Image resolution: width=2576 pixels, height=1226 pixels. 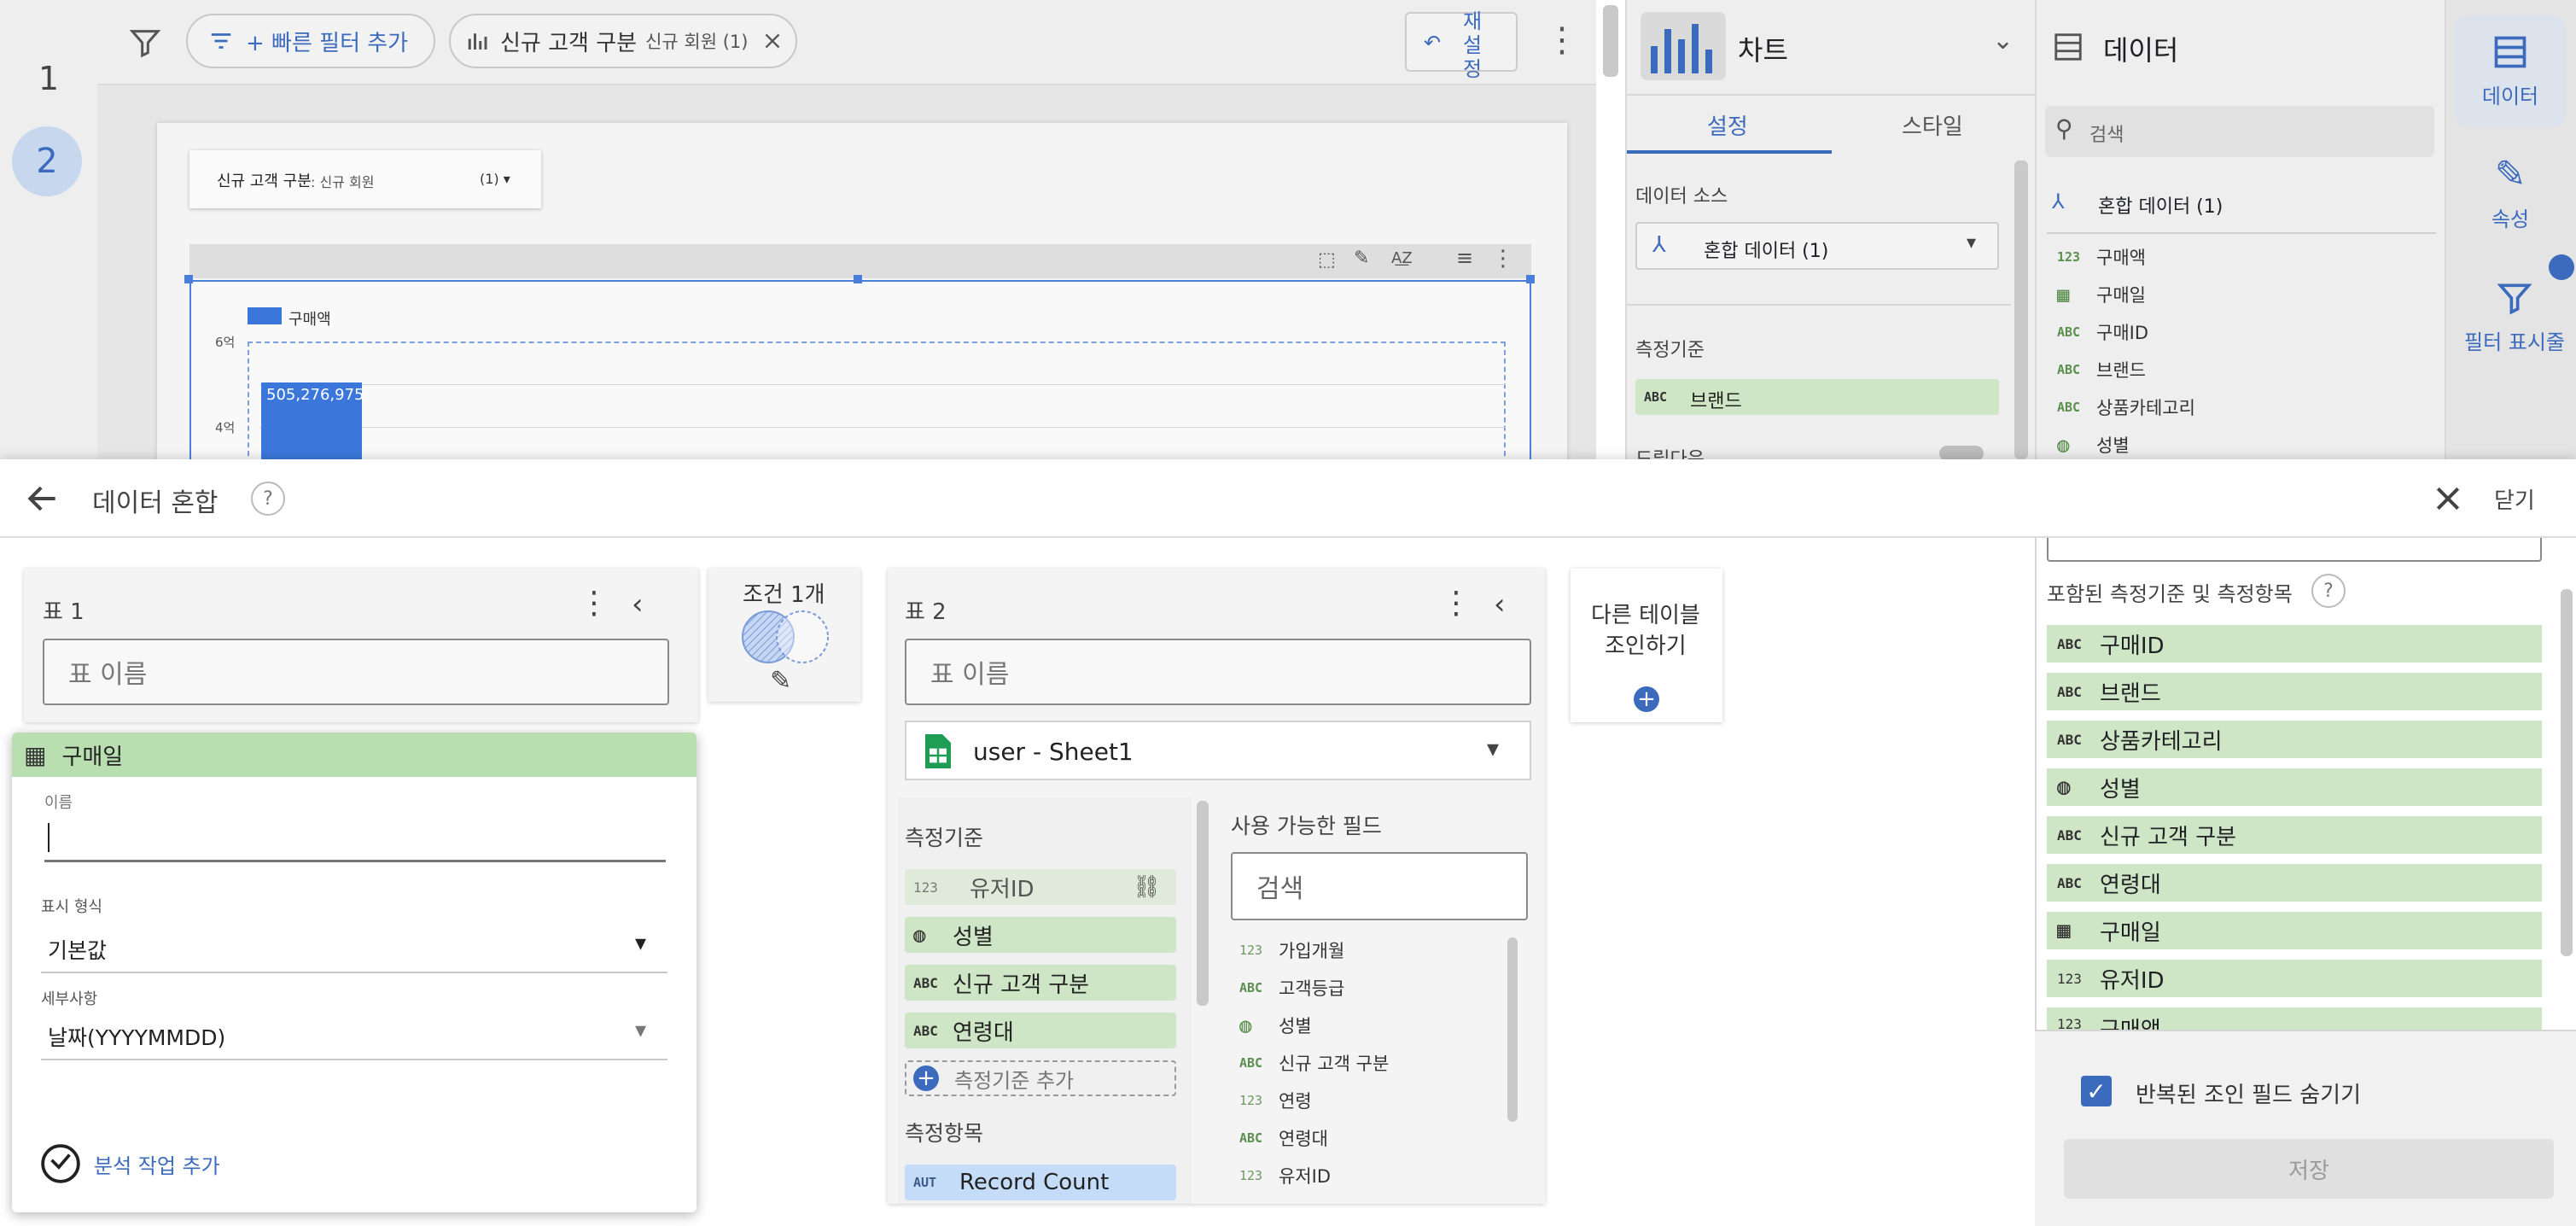 I want to click on available-field-item: 123 가입개월, so click(x=1291, y=950).